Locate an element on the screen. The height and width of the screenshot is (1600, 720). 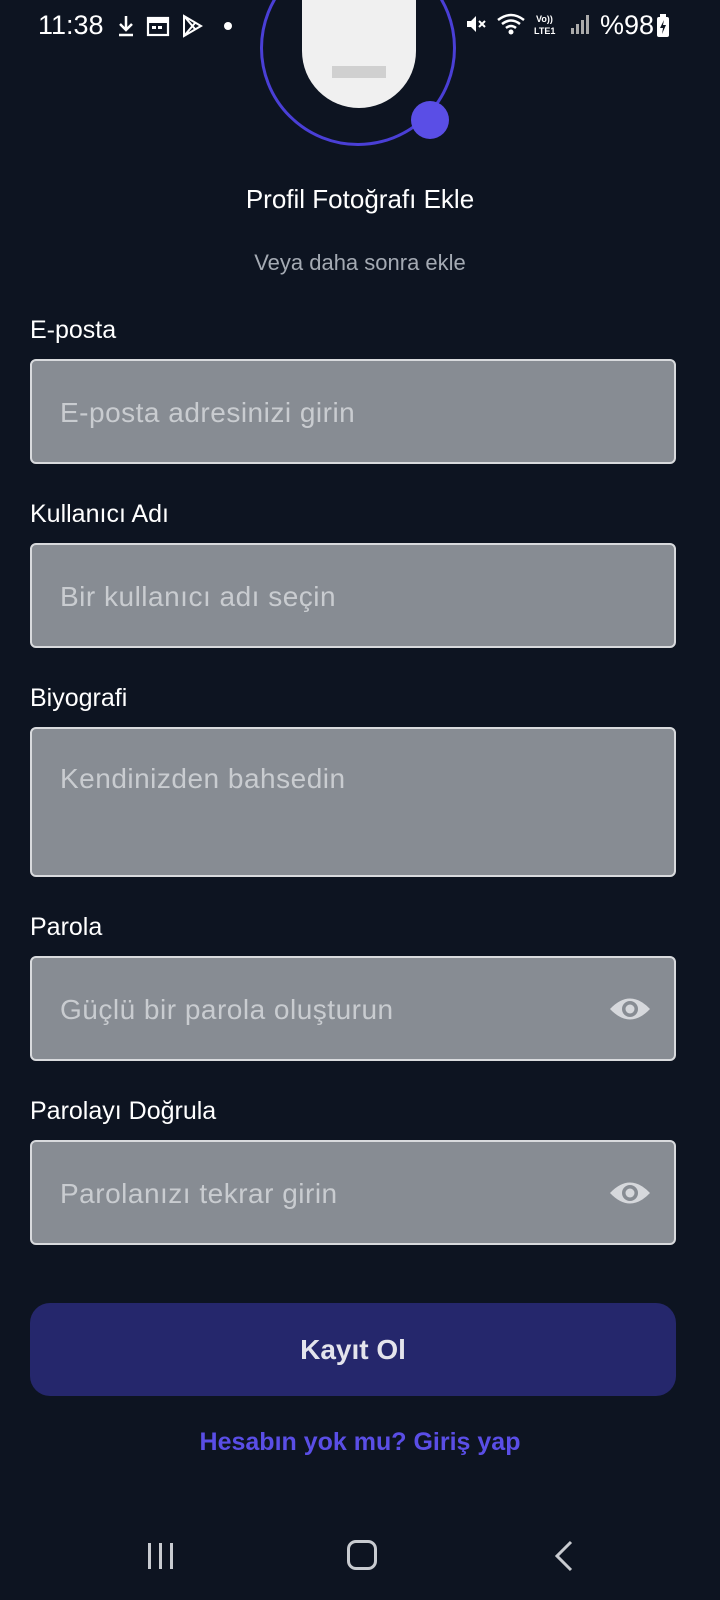
email-field-box is located at coordinates (353, 411).